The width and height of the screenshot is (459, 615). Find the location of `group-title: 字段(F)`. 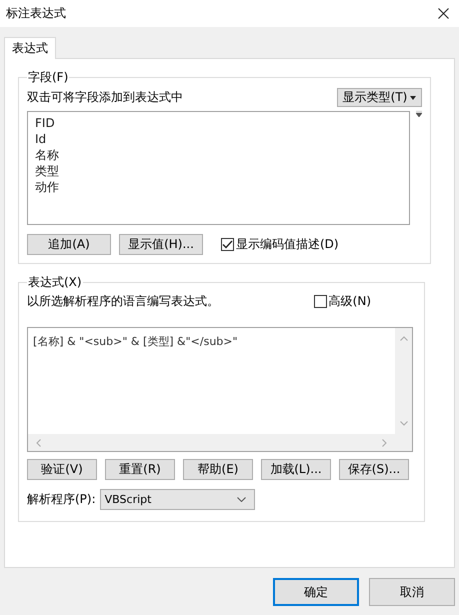

group-title: 字段(F) is located at coordinates (48, 77).